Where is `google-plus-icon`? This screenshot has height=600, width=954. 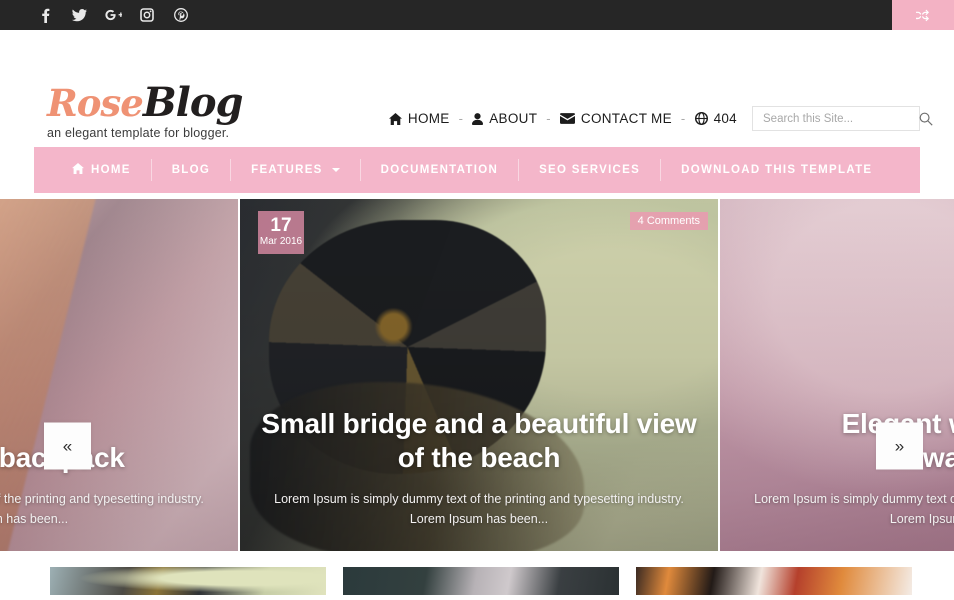
google-plus-icon is located at coordinates (113, 15).